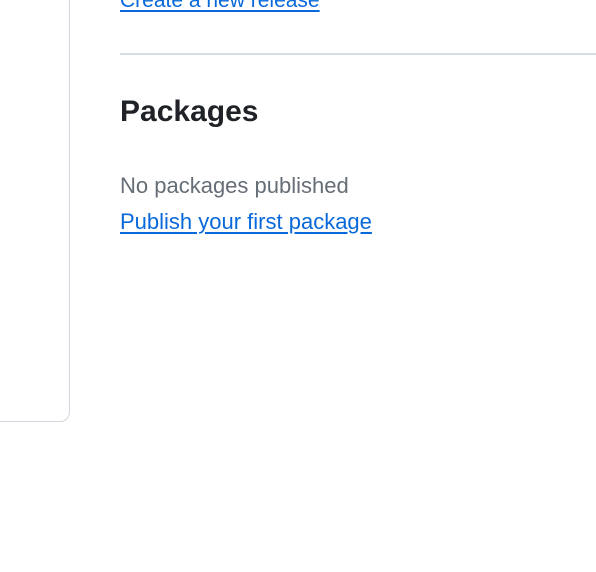  Describe the element at coordinates (35, 211) in the screenshot. I see `main-content-panel` at that location.